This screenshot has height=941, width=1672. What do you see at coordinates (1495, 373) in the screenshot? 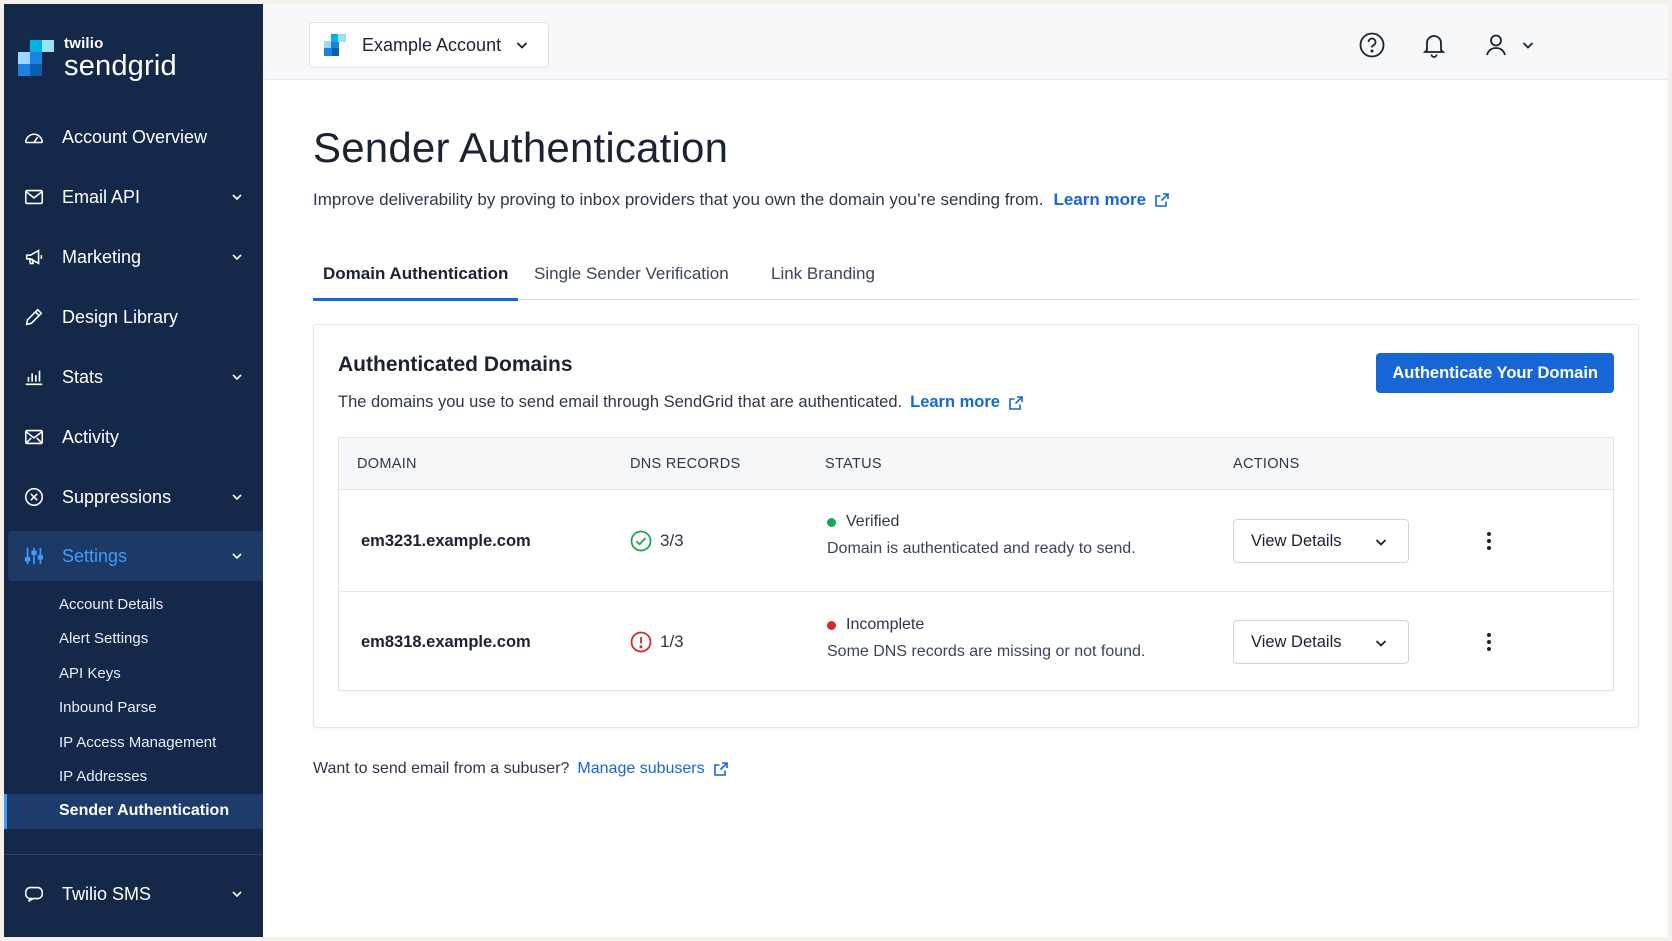
I see `authenticate-domain-button: Authenticate Your Domain` at bounding box center [1495, 373].